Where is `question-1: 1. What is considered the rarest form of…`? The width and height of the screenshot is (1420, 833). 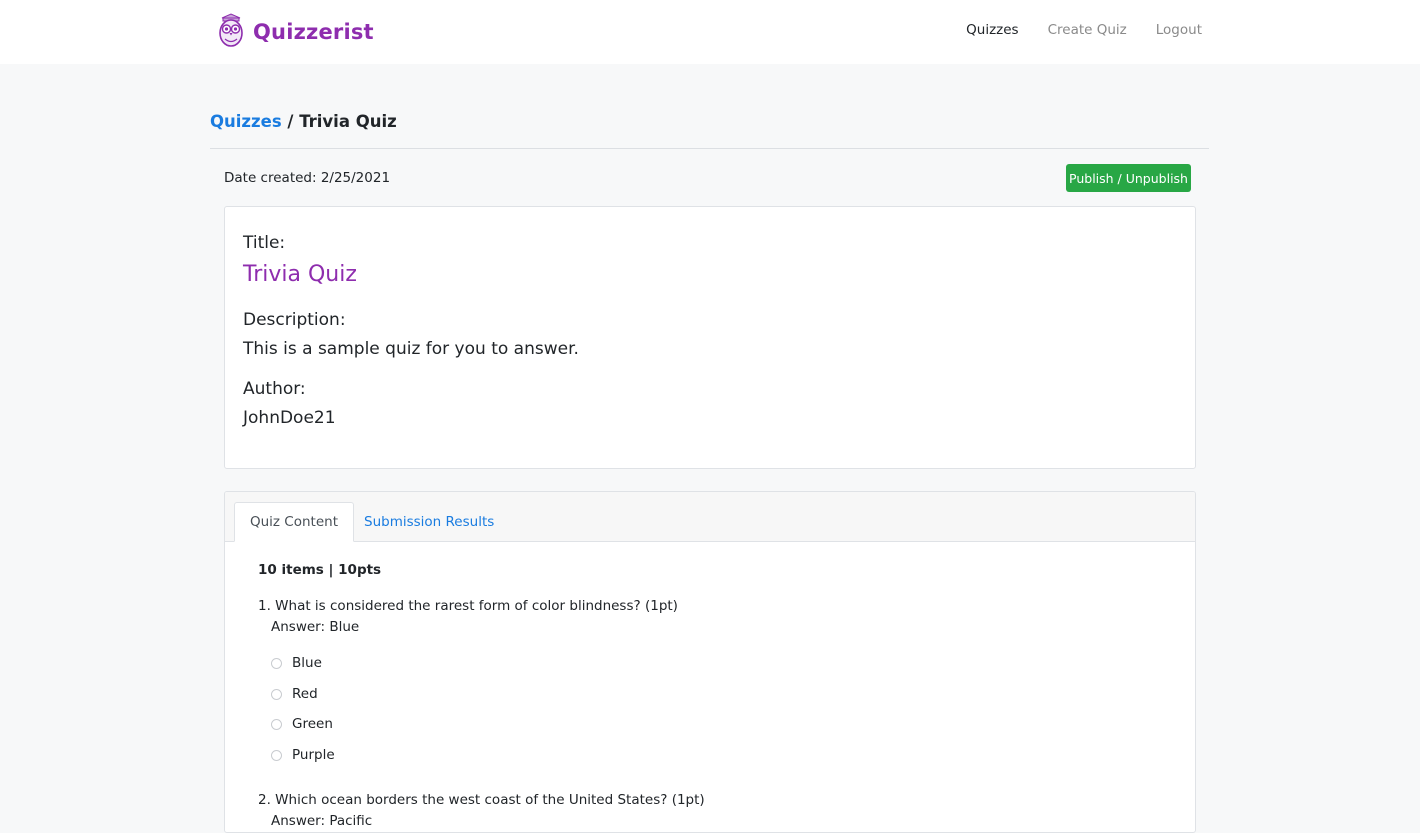 question-1: 1. What is considered the rarest form of… is located at coordinates (468, 606).